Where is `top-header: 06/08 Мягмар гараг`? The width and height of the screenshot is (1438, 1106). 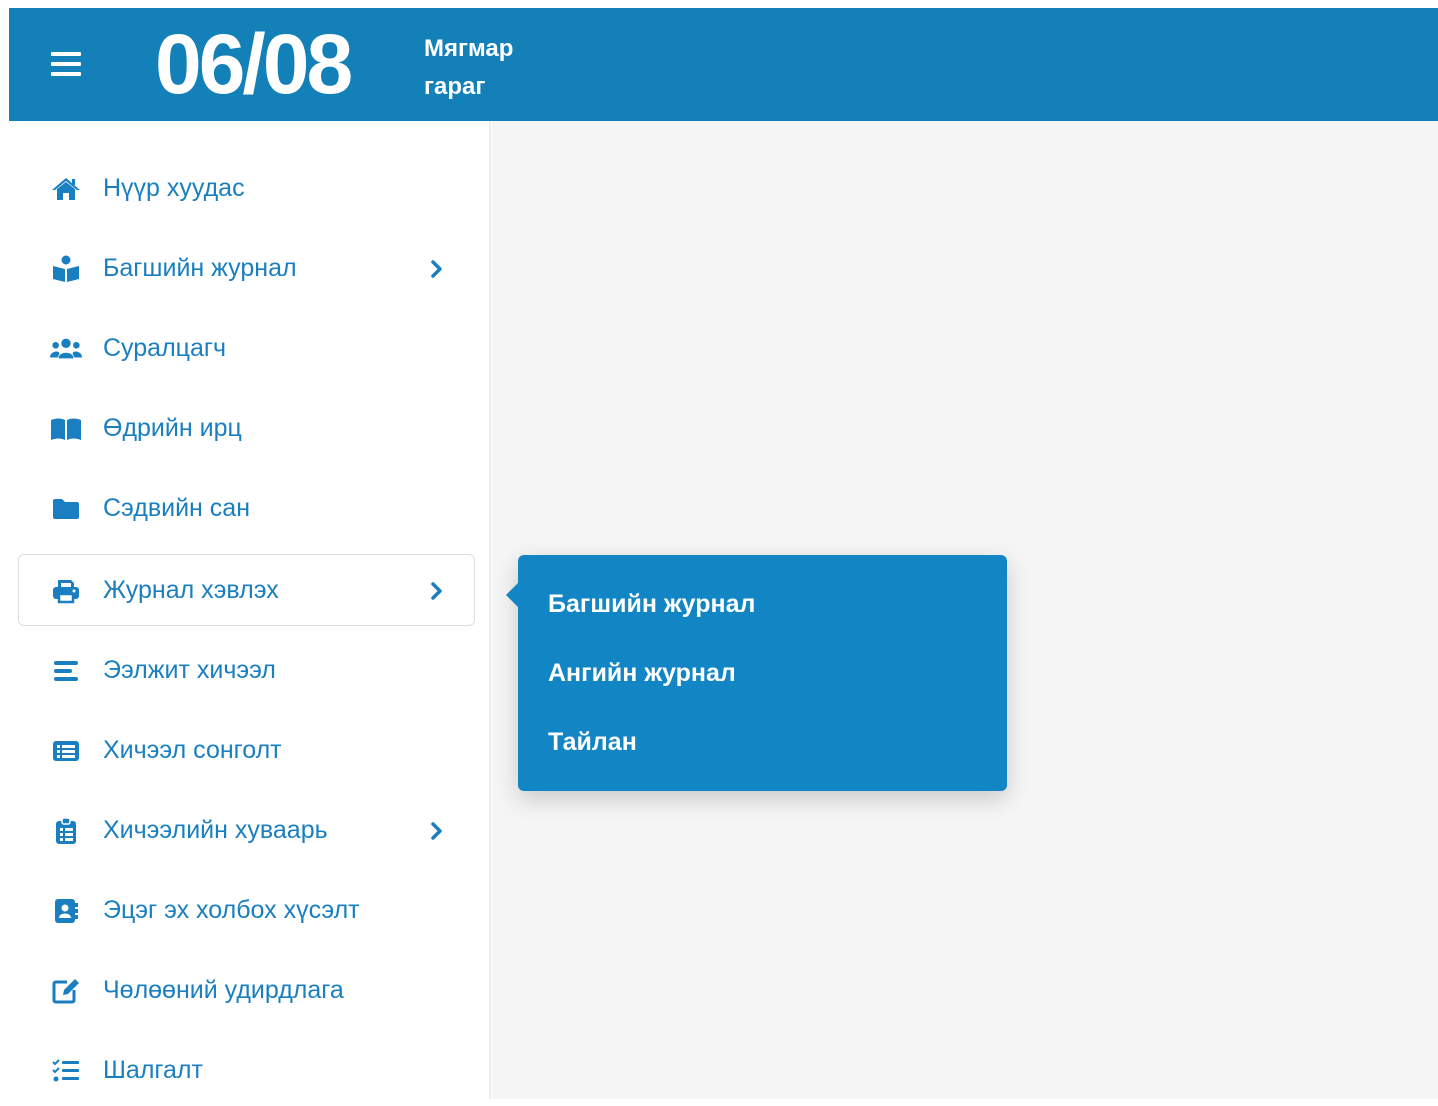
top-header: 06/08 Мягмар гараг is located at coordinates (723, 64).